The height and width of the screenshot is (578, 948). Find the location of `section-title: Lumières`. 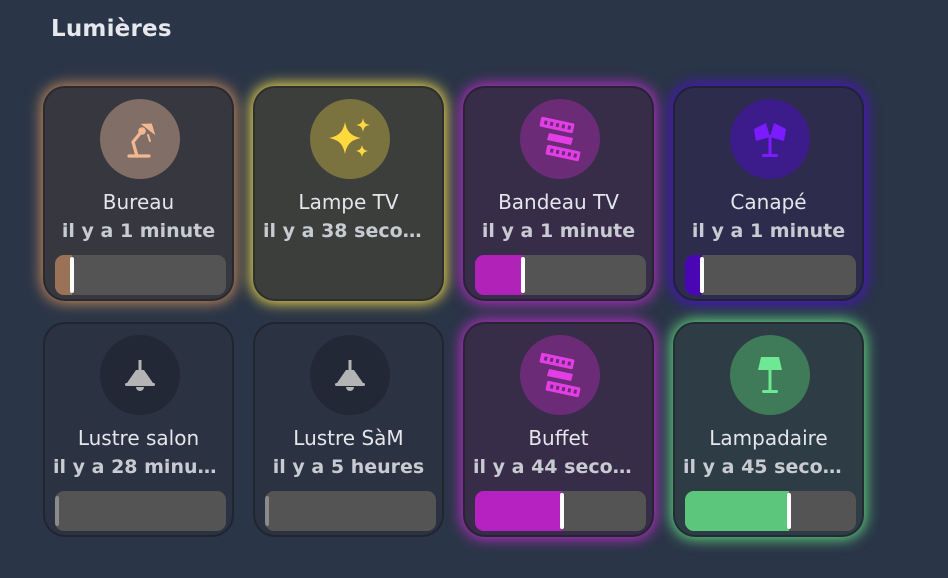

section-title: Lumières is located at coordinates (111, 29).